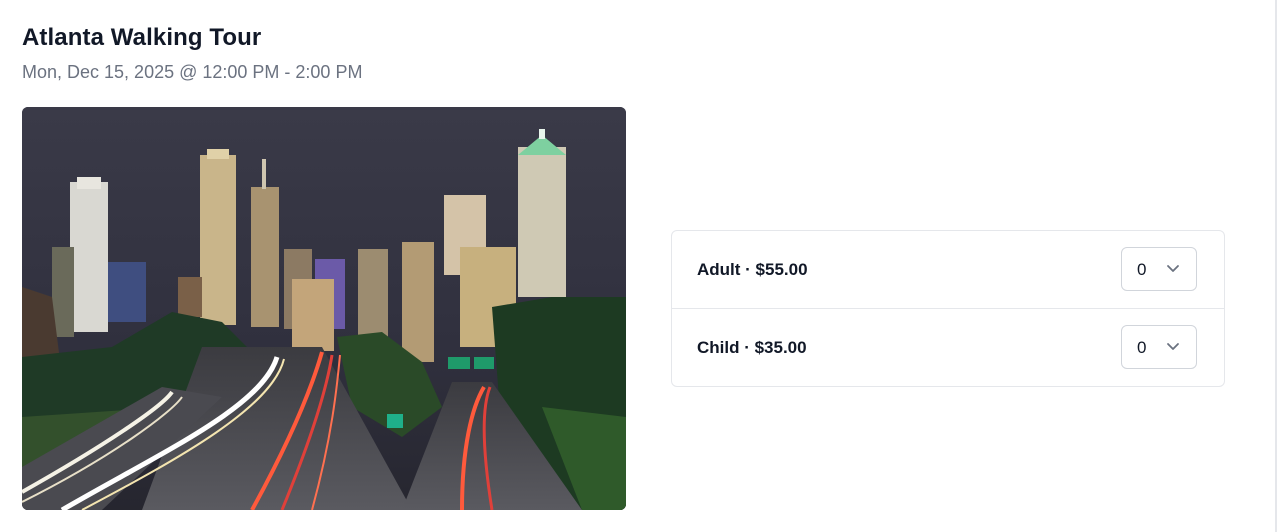 Image resolution: width=1277 pixels, height=532 pixels. What do you see at coordinates (752, 269) in the screenshot?
I see `ticket-label-adult: Adult · $55.00` at bounding box center [752, 269].